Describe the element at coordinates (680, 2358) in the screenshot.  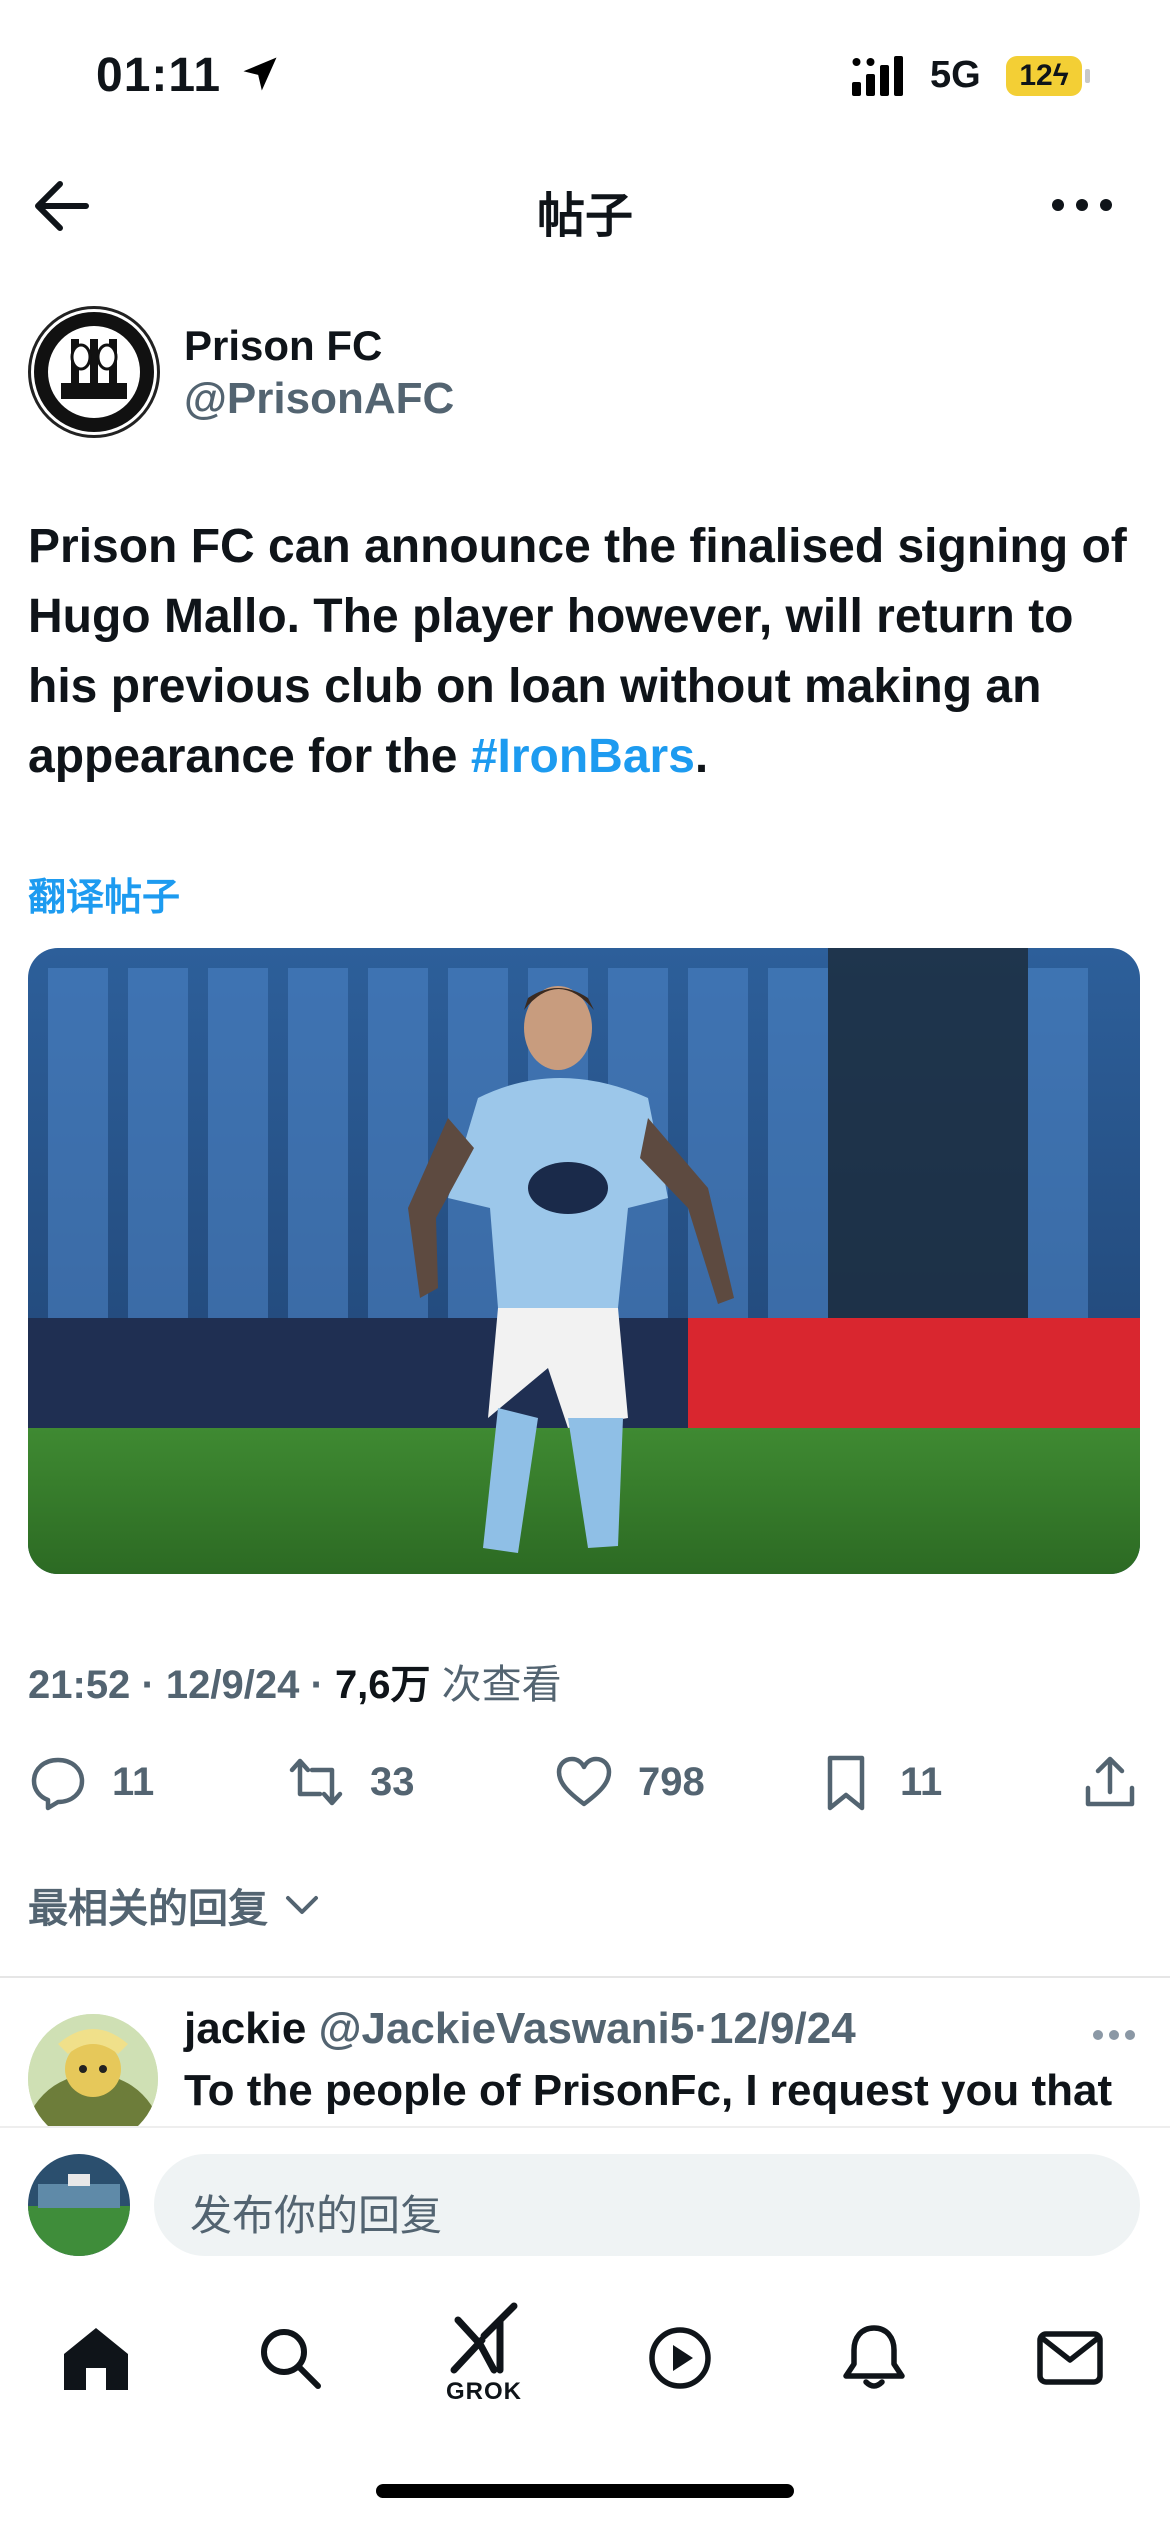
I see `video-icon` at that location.